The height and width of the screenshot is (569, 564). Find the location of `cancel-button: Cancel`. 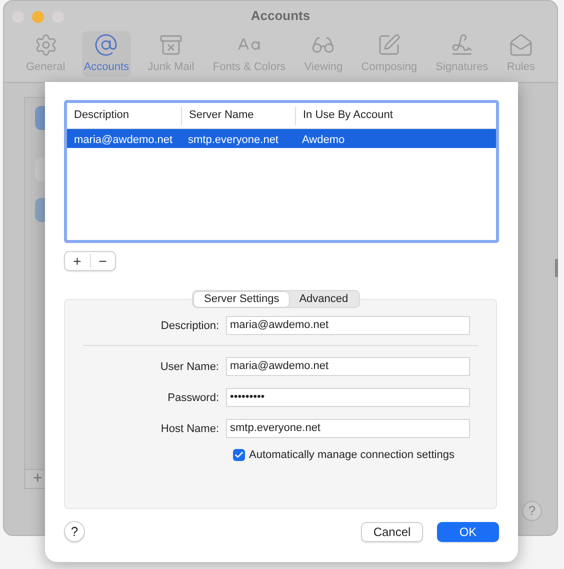

cancel-button: Cancel is located at coordinates (392, 532).